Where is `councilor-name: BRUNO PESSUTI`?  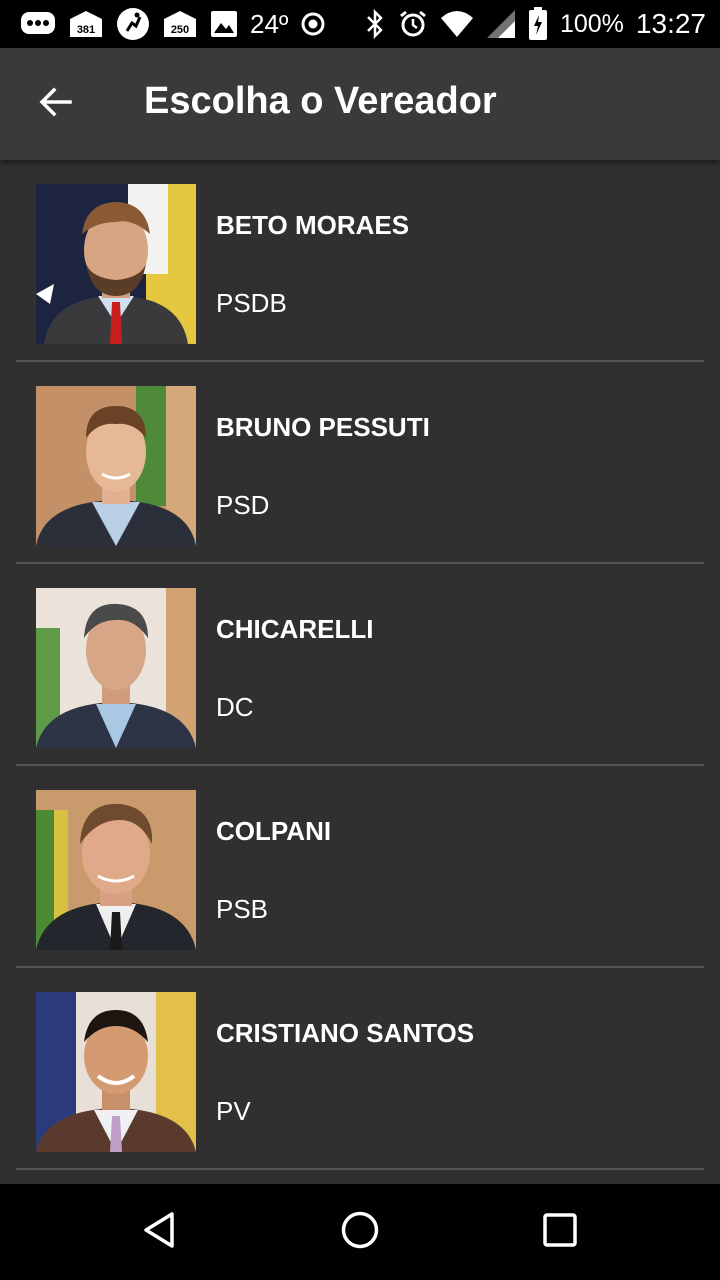 councilor-name: BRUNO PESSUTI is located at coordinates (323, 427).